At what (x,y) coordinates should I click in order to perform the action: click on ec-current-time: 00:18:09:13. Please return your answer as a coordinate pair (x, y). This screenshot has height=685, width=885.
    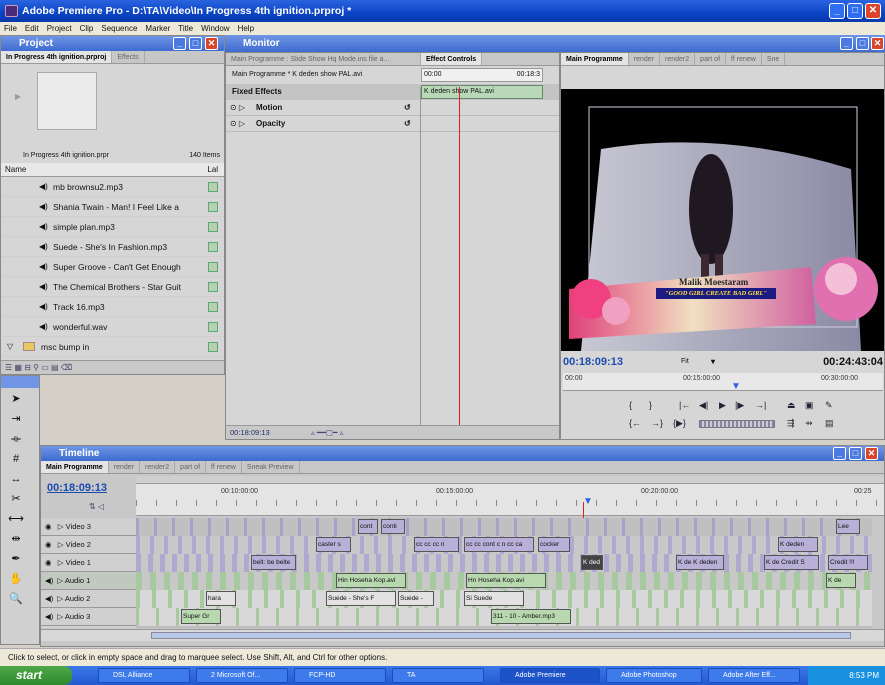
    Looking at the image, I should click on (250, 432).